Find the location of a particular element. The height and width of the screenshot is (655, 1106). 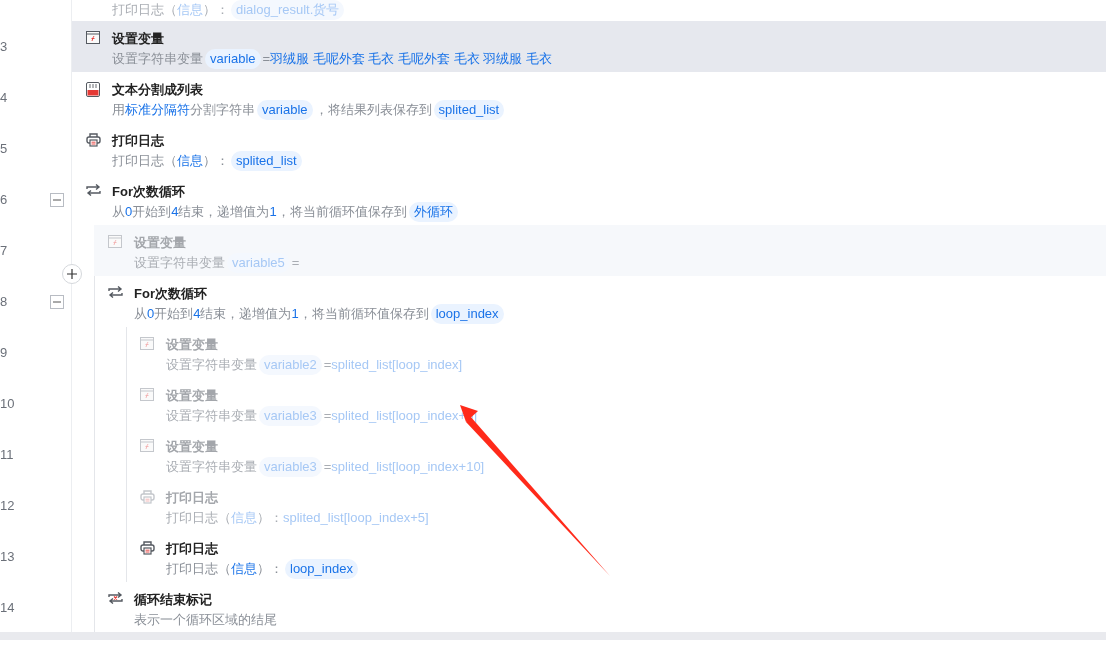

variable-tag: dialog_result.货号 is located at coordinates (288, 10).